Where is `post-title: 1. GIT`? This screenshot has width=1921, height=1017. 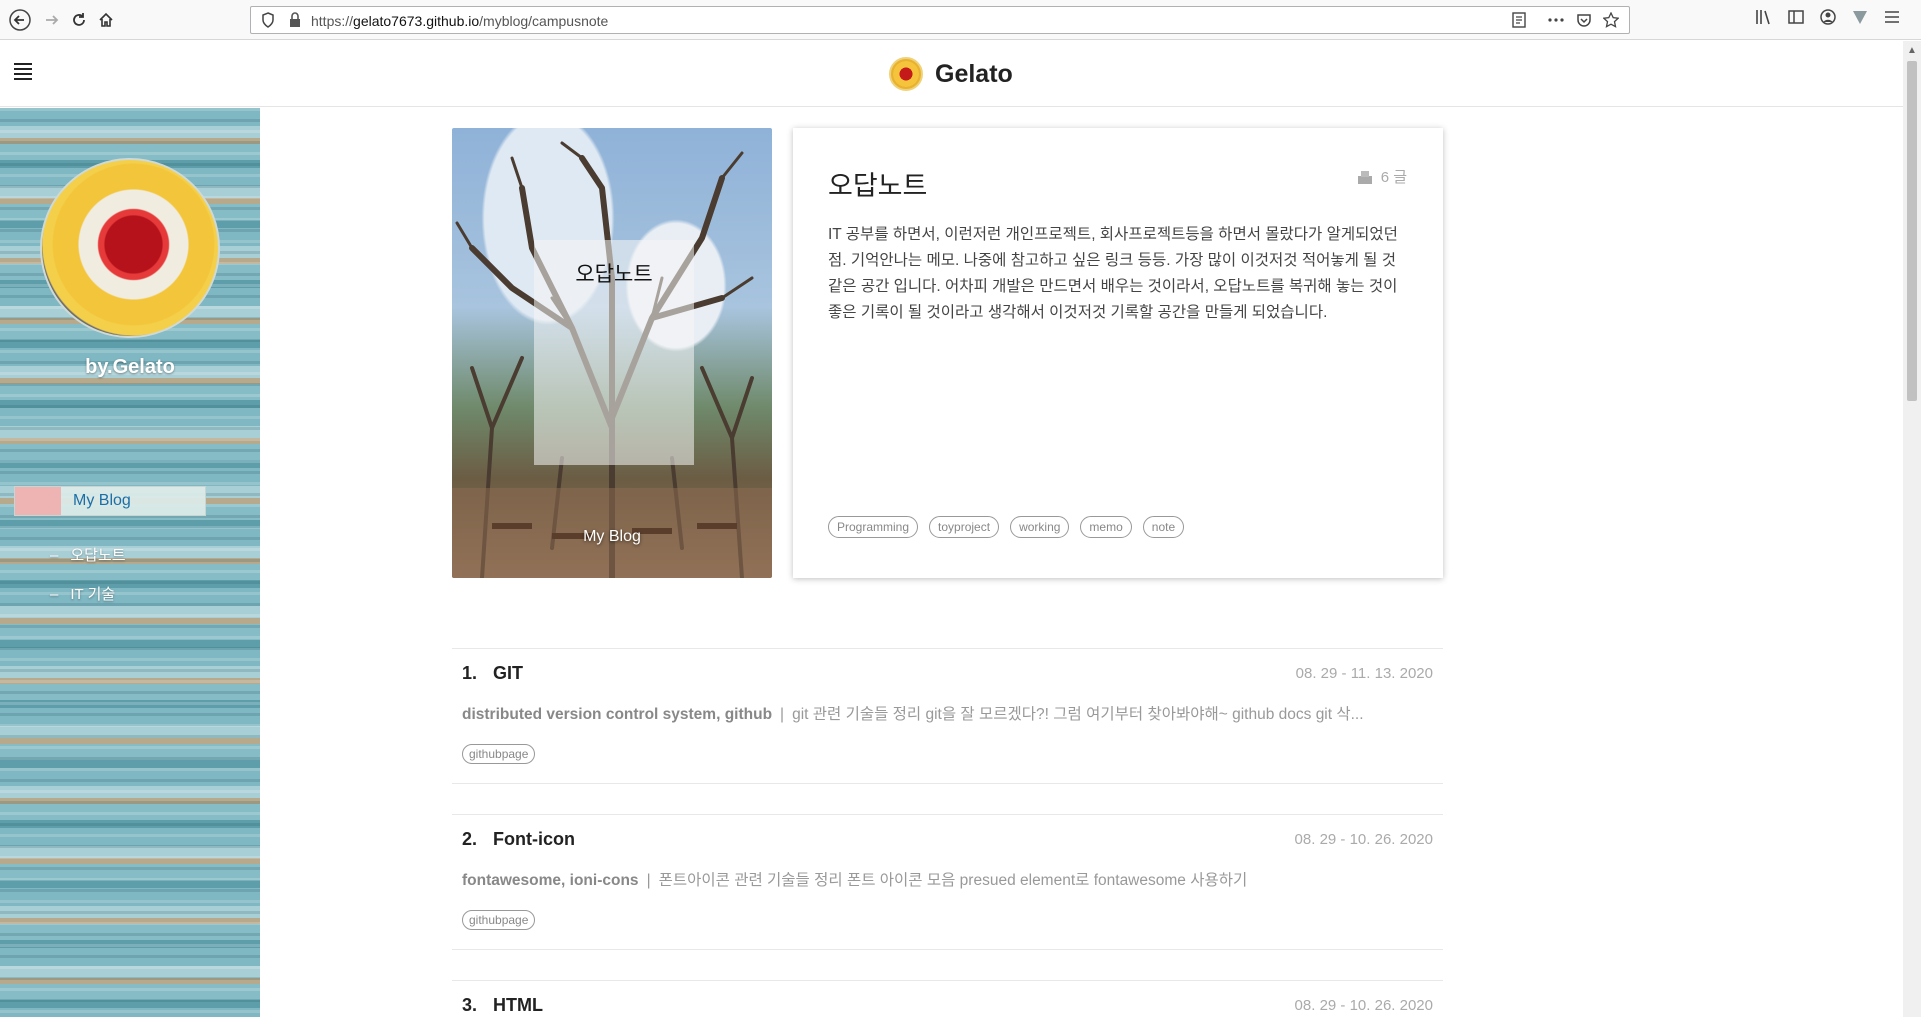 post-title: 1. GIT is located at coordinates (492, 673).